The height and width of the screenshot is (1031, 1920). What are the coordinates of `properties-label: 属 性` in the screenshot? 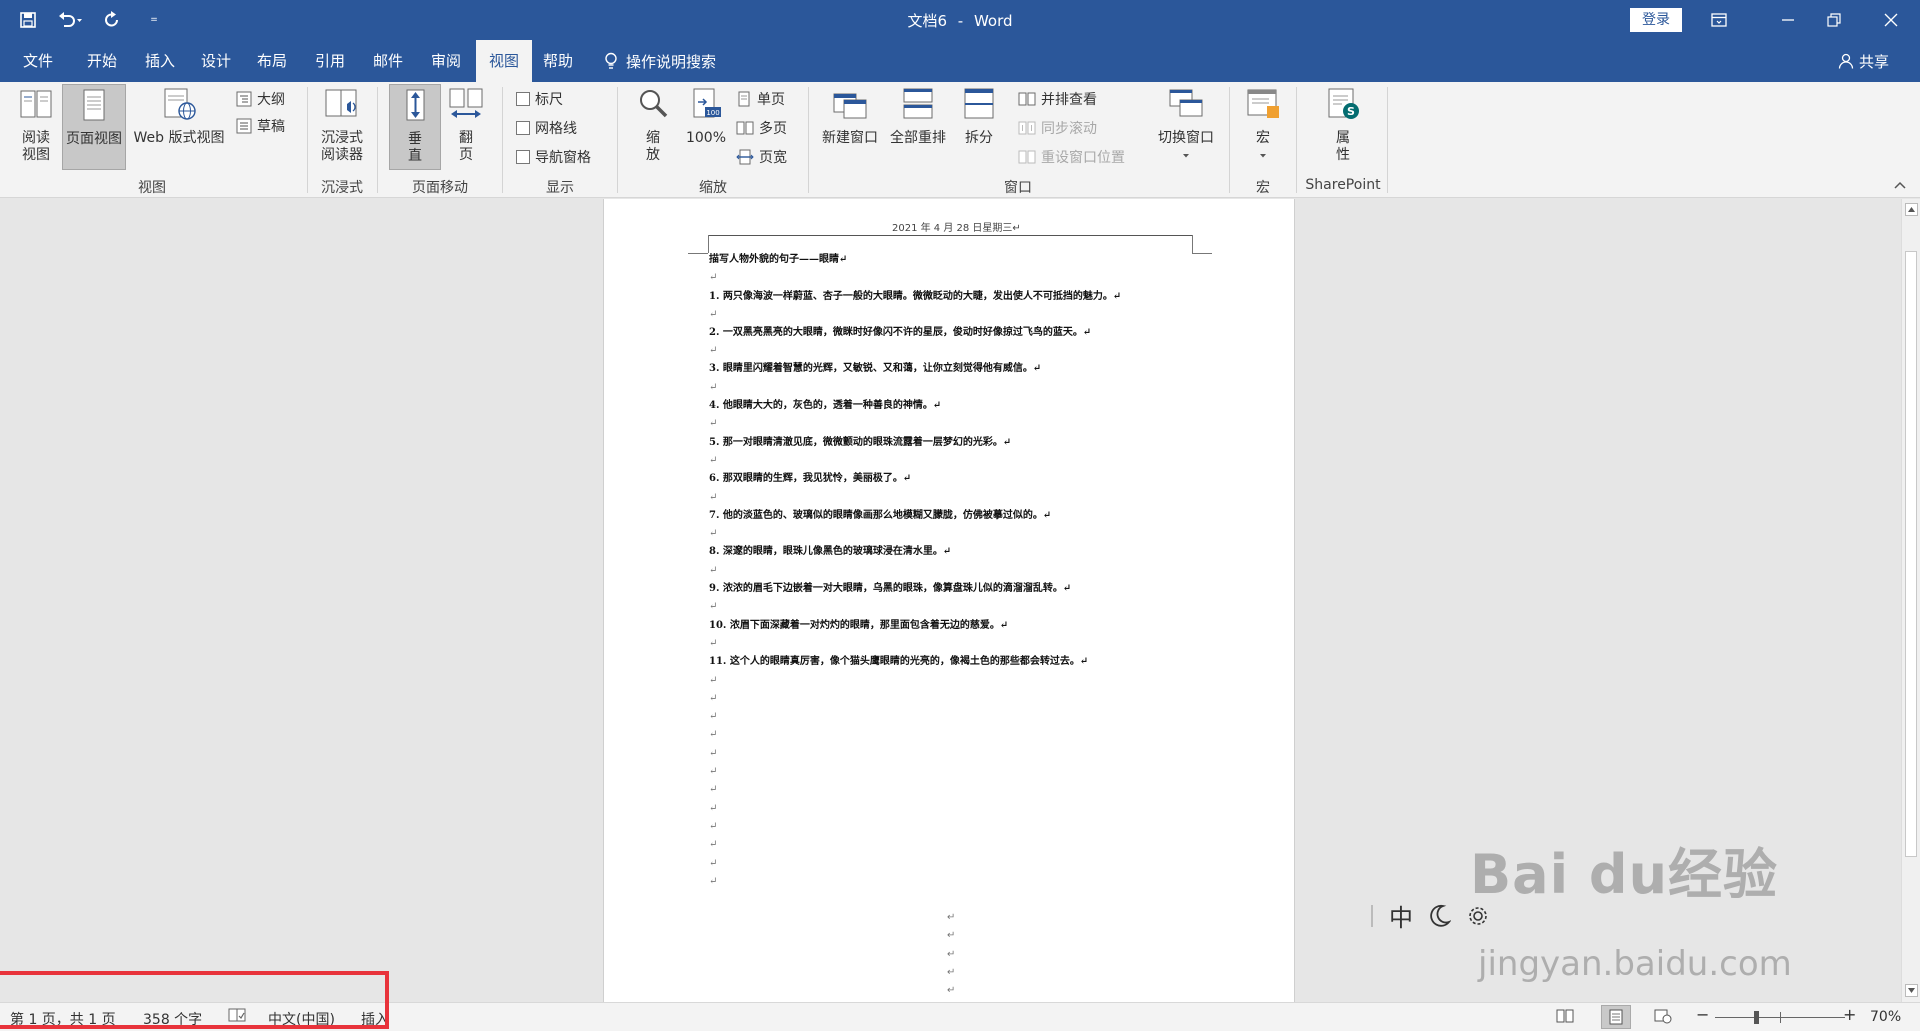 It's located at (1343, 146).